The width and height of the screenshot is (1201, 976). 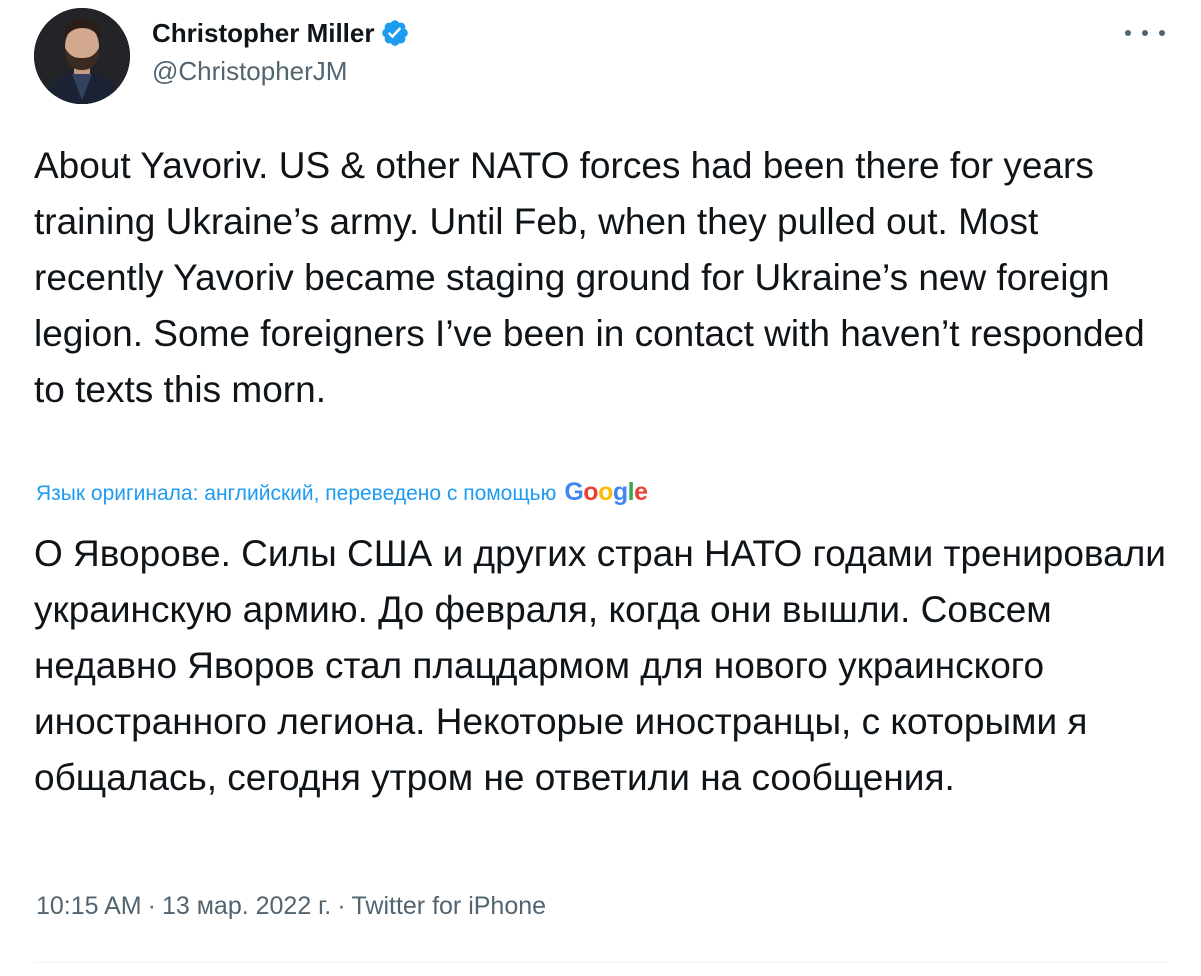 I want to click on avatar, so click(x=82, y=56).